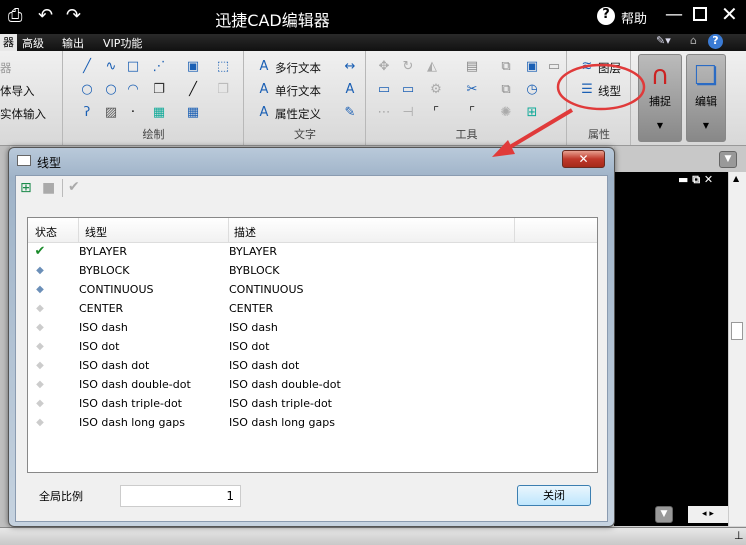 This screenshot has width=746, height=545. I want to click on arrow-head, so click(503, 148).